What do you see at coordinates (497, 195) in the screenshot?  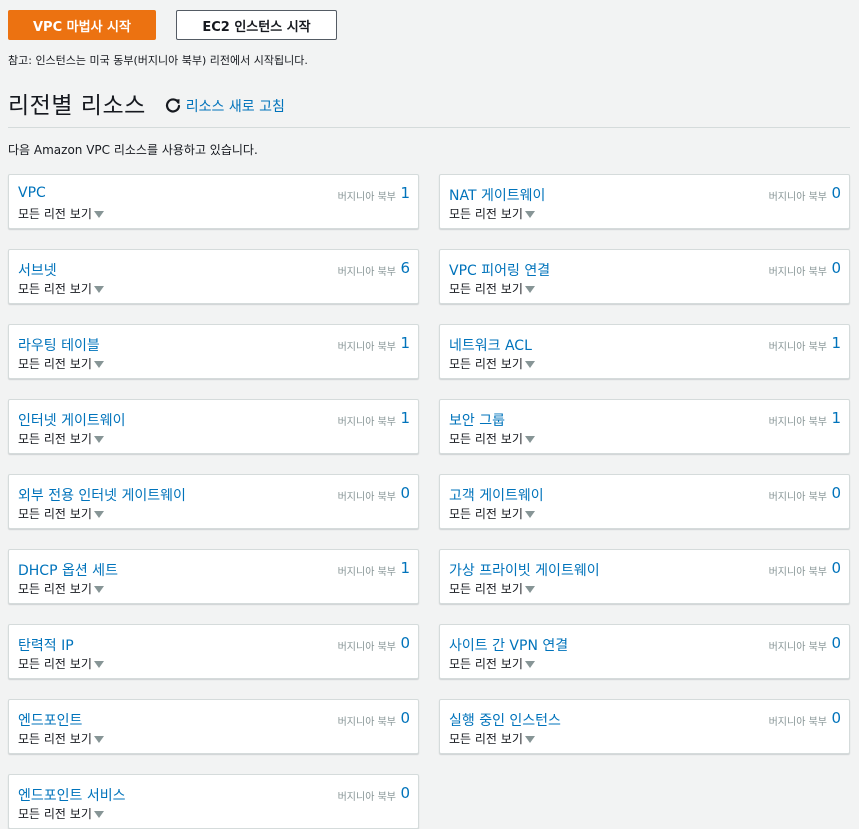 I see `resource-title-link: NAT 게이트웨이` at bounding box center [497, 195].